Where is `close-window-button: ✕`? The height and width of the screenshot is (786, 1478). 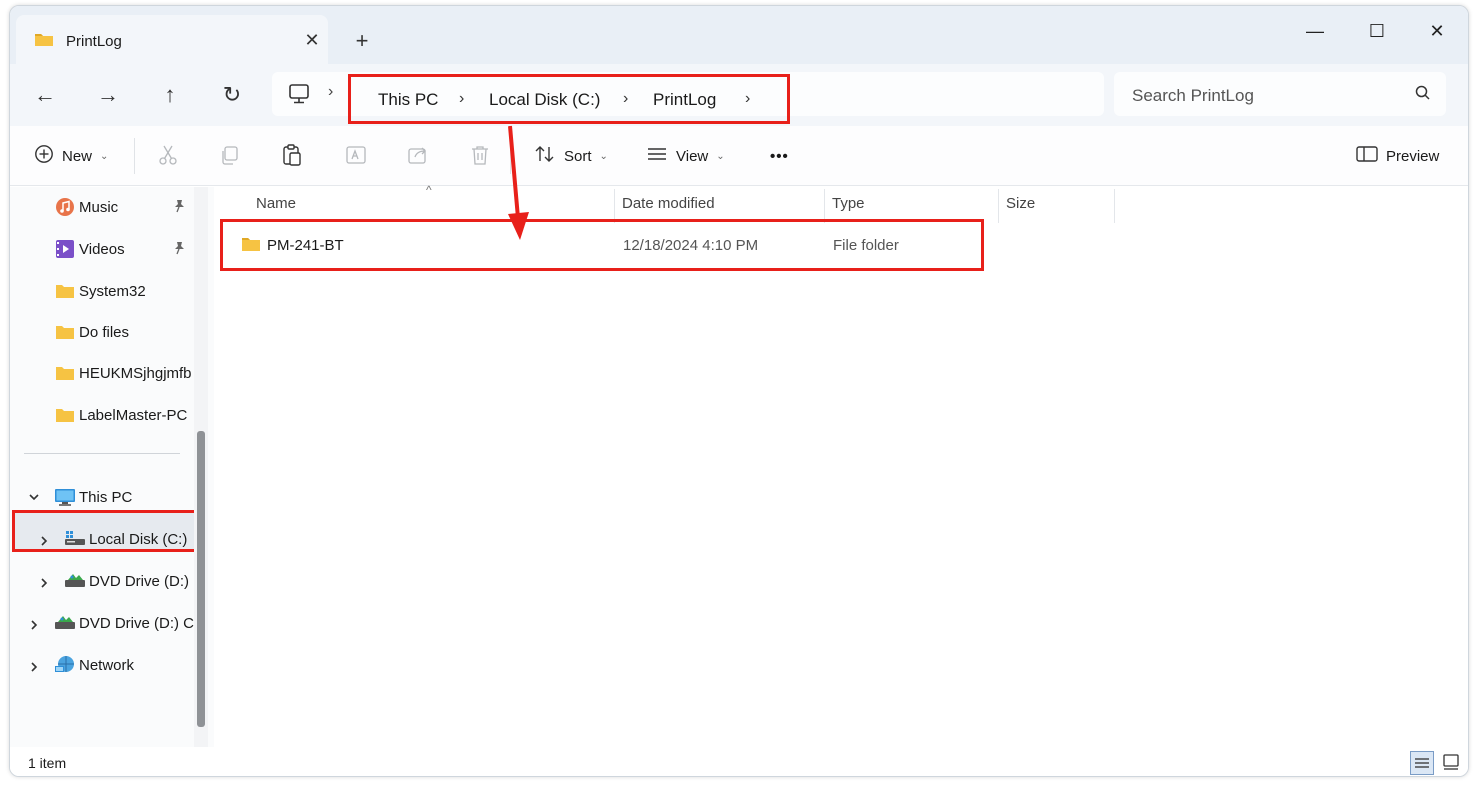 close-window-button: ✕ is located at coordinates (1437, 32).